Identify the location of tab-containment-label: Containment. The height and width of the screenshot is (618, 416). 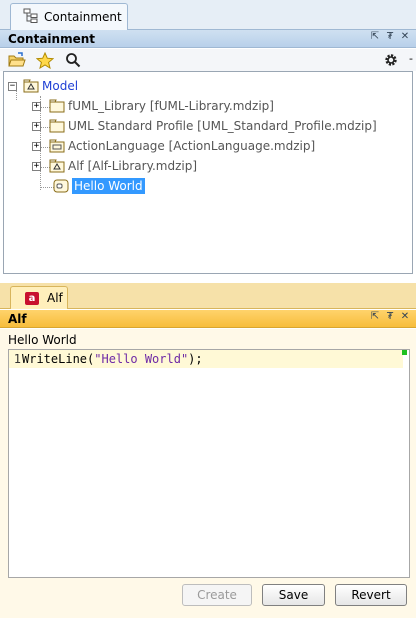
(83, 17).